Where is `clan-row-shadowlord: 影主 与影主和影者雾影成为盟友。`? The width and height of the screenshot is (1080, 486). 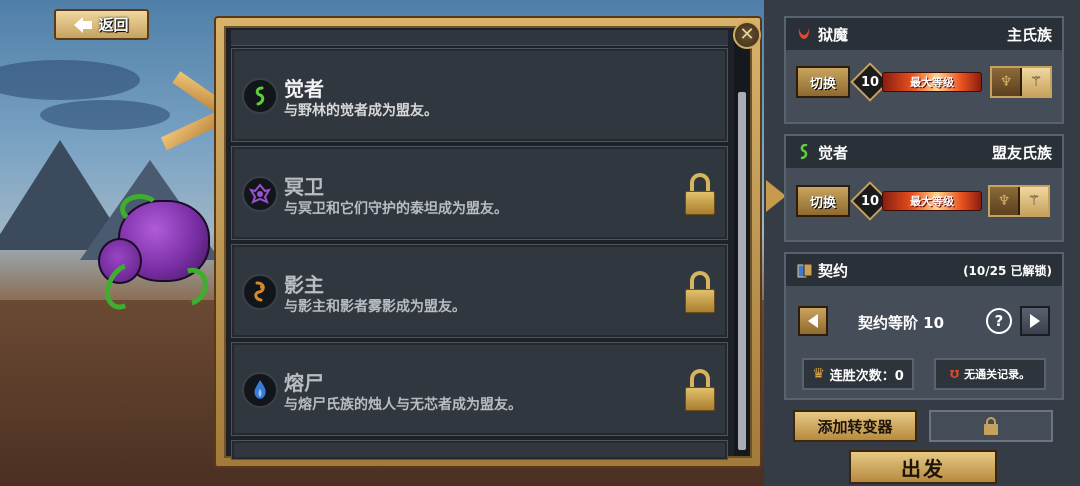
clan-row-shadowlord: 影主 与影主和影者雾影成为盟友。 is located at coordinates (479, 291).